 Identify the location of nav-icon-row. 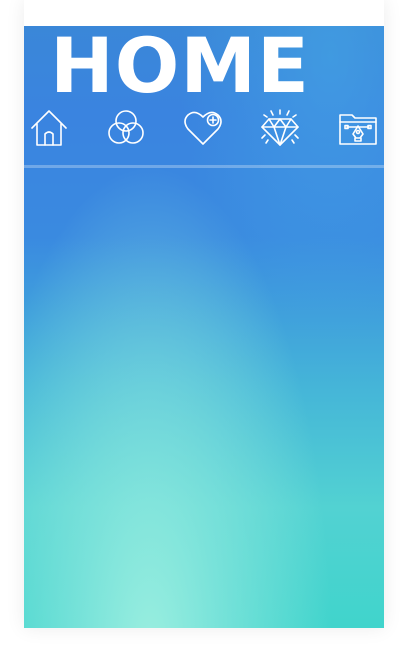
(204, 128).